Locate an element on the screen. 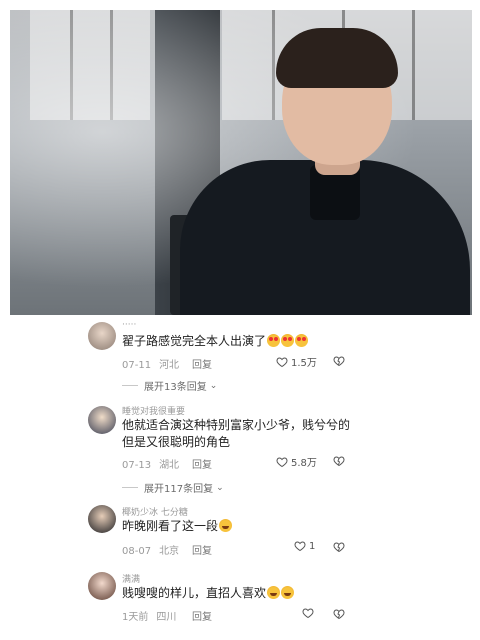 The width and height of the screenshot is (480, 640). comment-text-line2: 但是又很聪明的角色 is located at coordinates (176, 442).